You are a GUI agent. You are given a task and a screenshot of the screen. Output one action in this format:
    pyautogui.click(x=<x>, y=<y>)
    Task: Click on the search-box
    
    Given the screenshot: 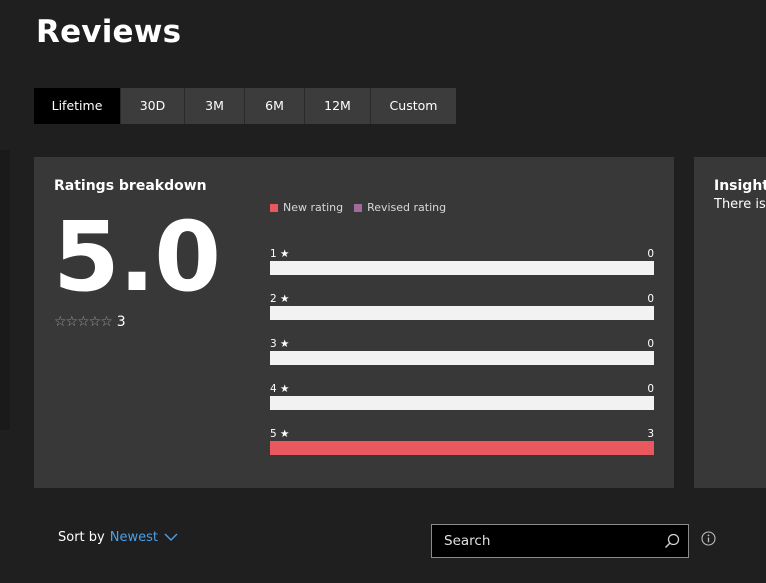 What is the action you would take?
    pyautogui.click(x=560, y=541)
    